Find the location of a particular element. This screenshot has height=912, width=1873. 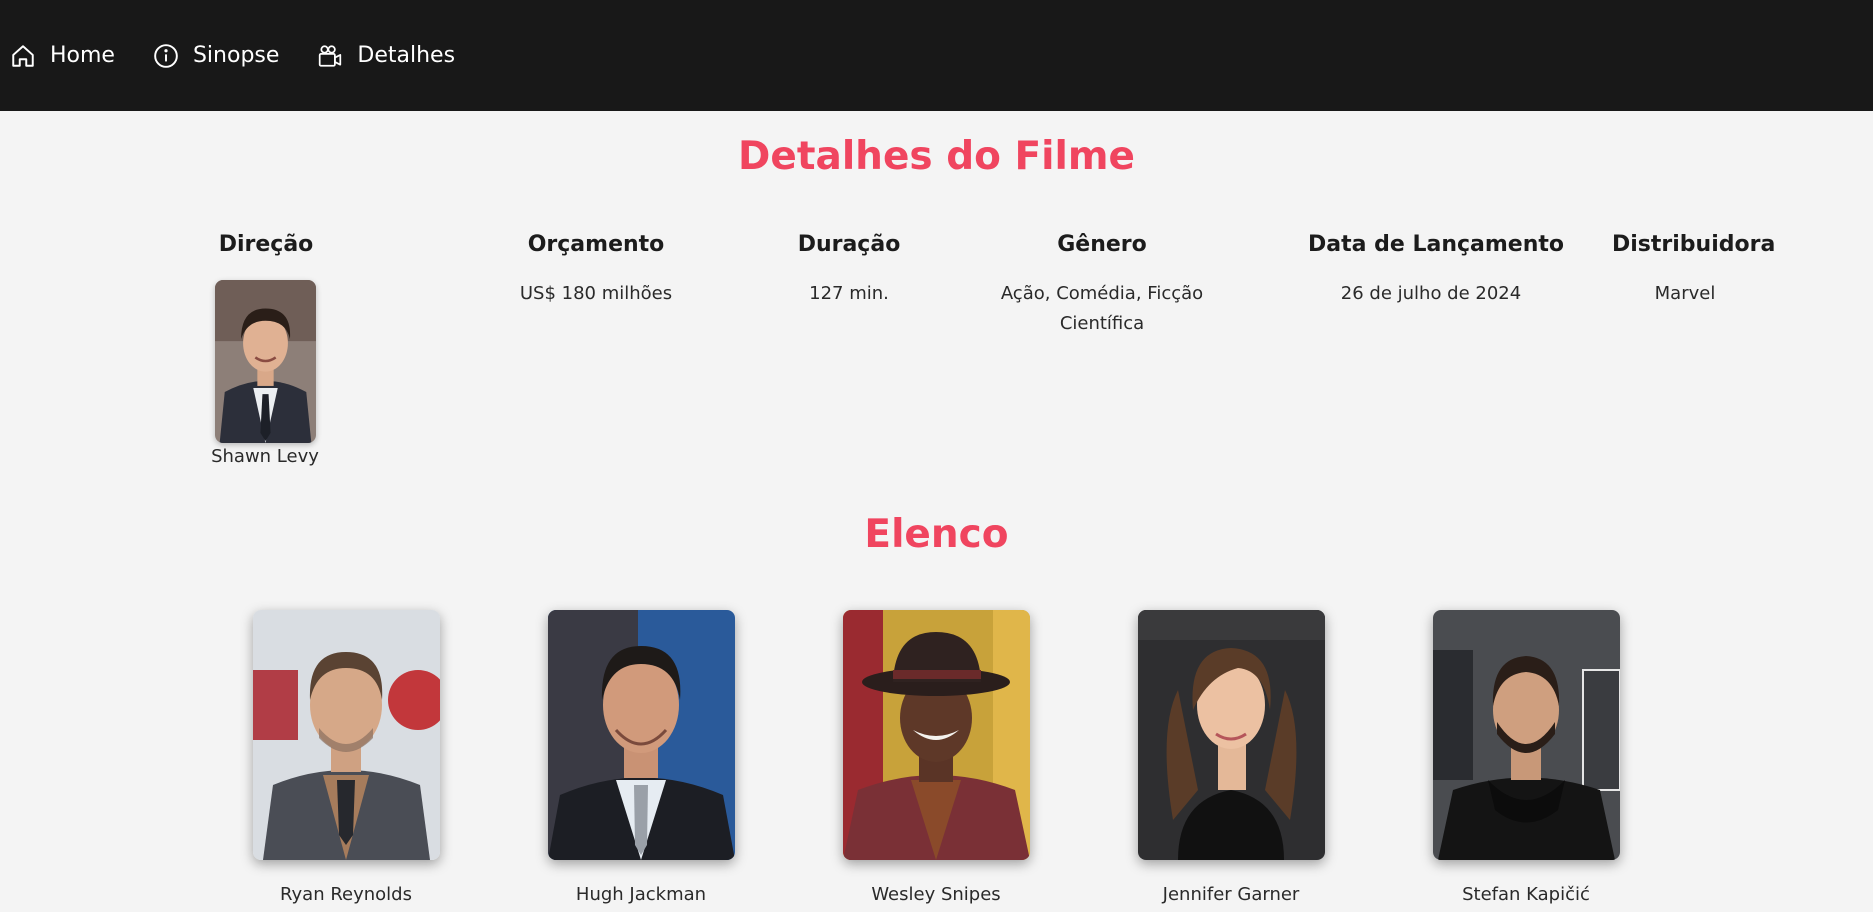

budget-value: US$ 180 milhões is located at coordinates (596, 293).